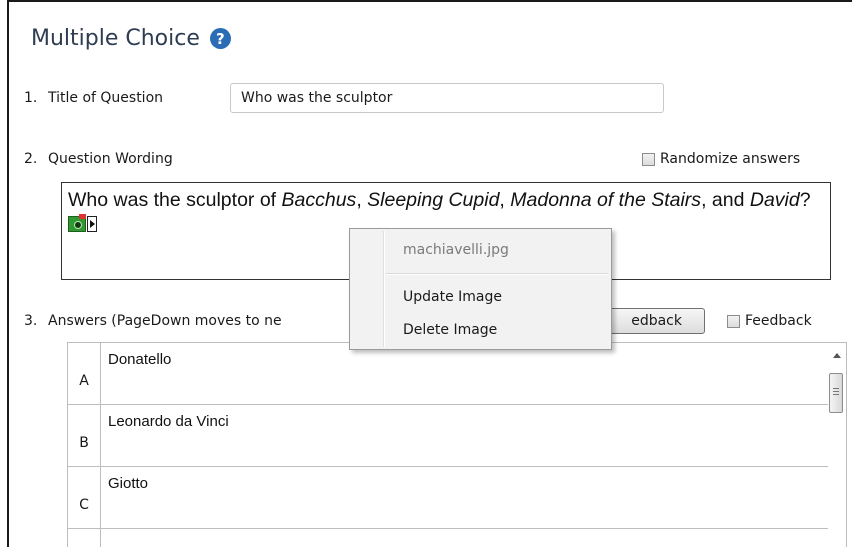 This screenshot has height=547, width=852. Describe the element at coordinates (774, 200) in the screenshot. I see `wording-italic-david: David` at that location.